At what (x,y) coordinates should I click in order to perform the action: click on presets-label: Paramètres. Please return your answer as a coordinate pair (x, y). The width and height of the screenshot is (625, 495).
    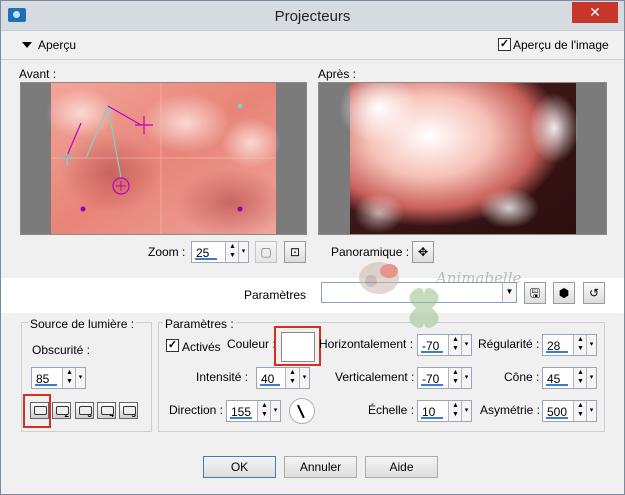
    Looking at the image, I should click on (275, 295).